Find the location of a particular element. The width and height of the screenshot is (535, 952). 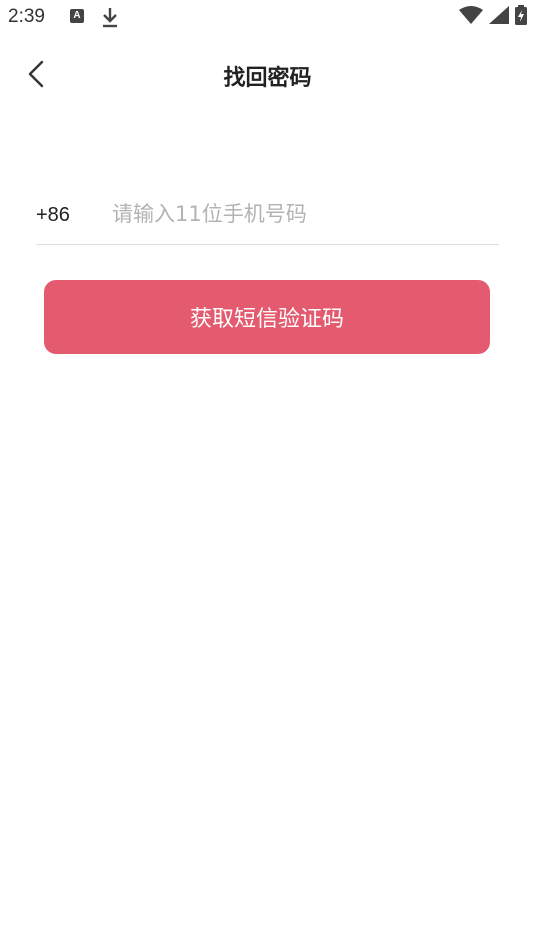

header: 找回密码 is located at coordinates (267, 74).